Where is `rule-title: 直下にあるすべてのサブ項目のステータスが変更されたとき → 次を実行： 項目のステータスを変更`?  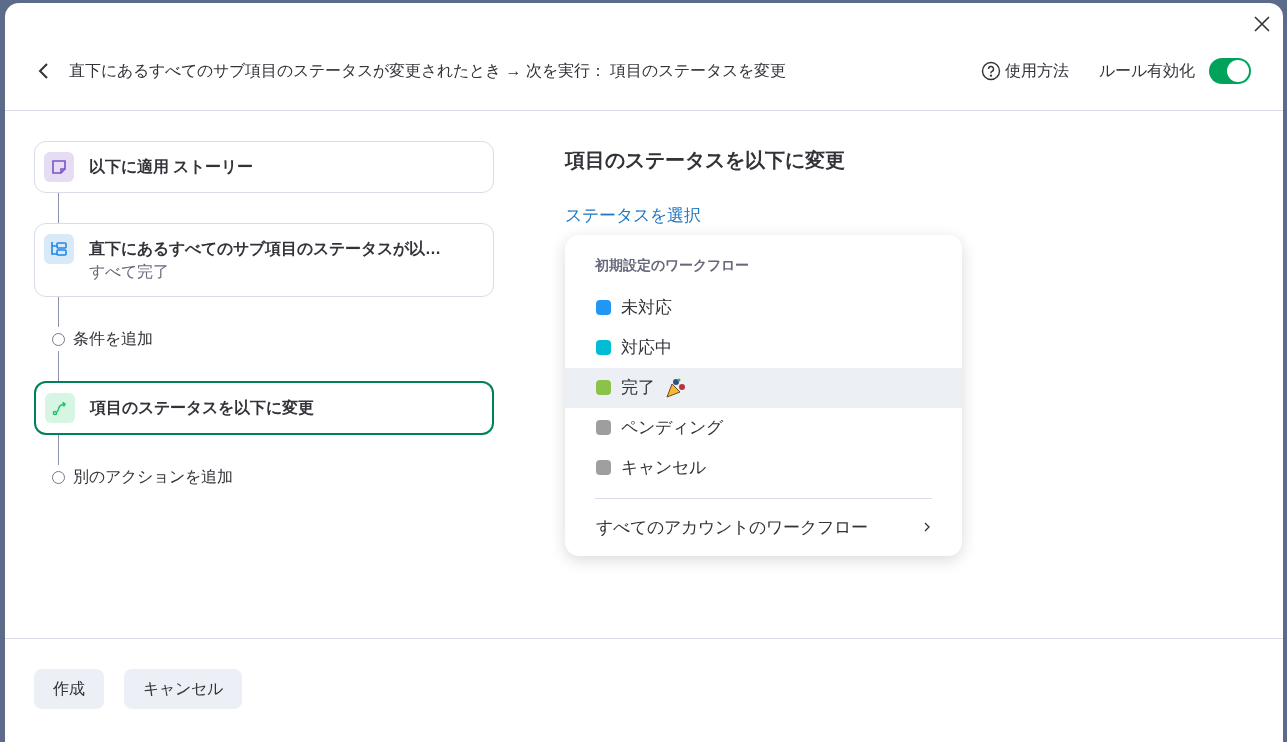 rule-title: 直下にあるすべてのサブ項目のステータスが変更されたとき → 次を実行： 項目のステータスを変更 is located at coordinates (428, 70).